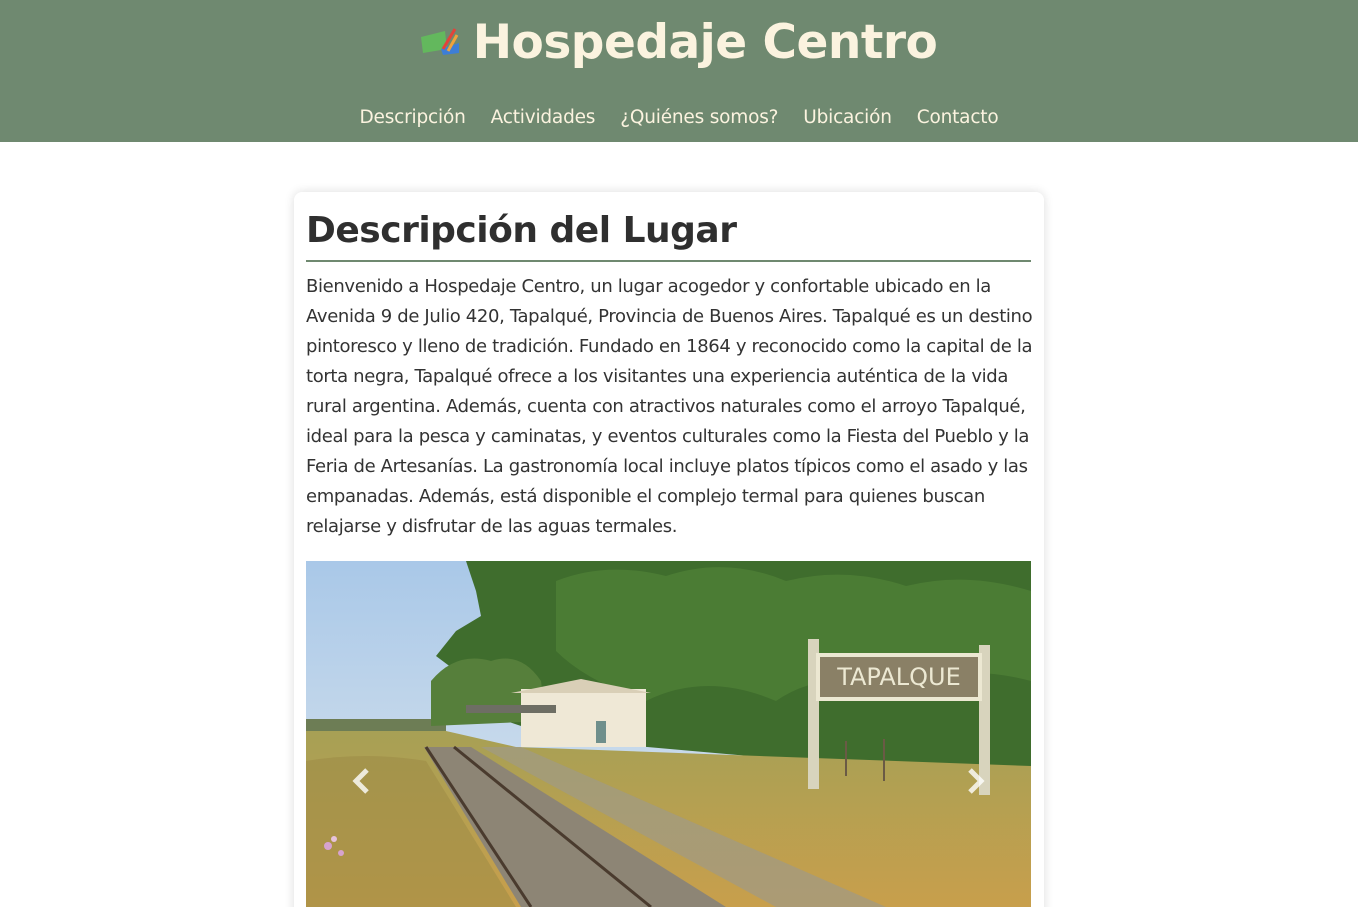 This screenshot has height=907, width=1358. I want to click on section-heading: Descripción del Lugar, so click(668, 234).